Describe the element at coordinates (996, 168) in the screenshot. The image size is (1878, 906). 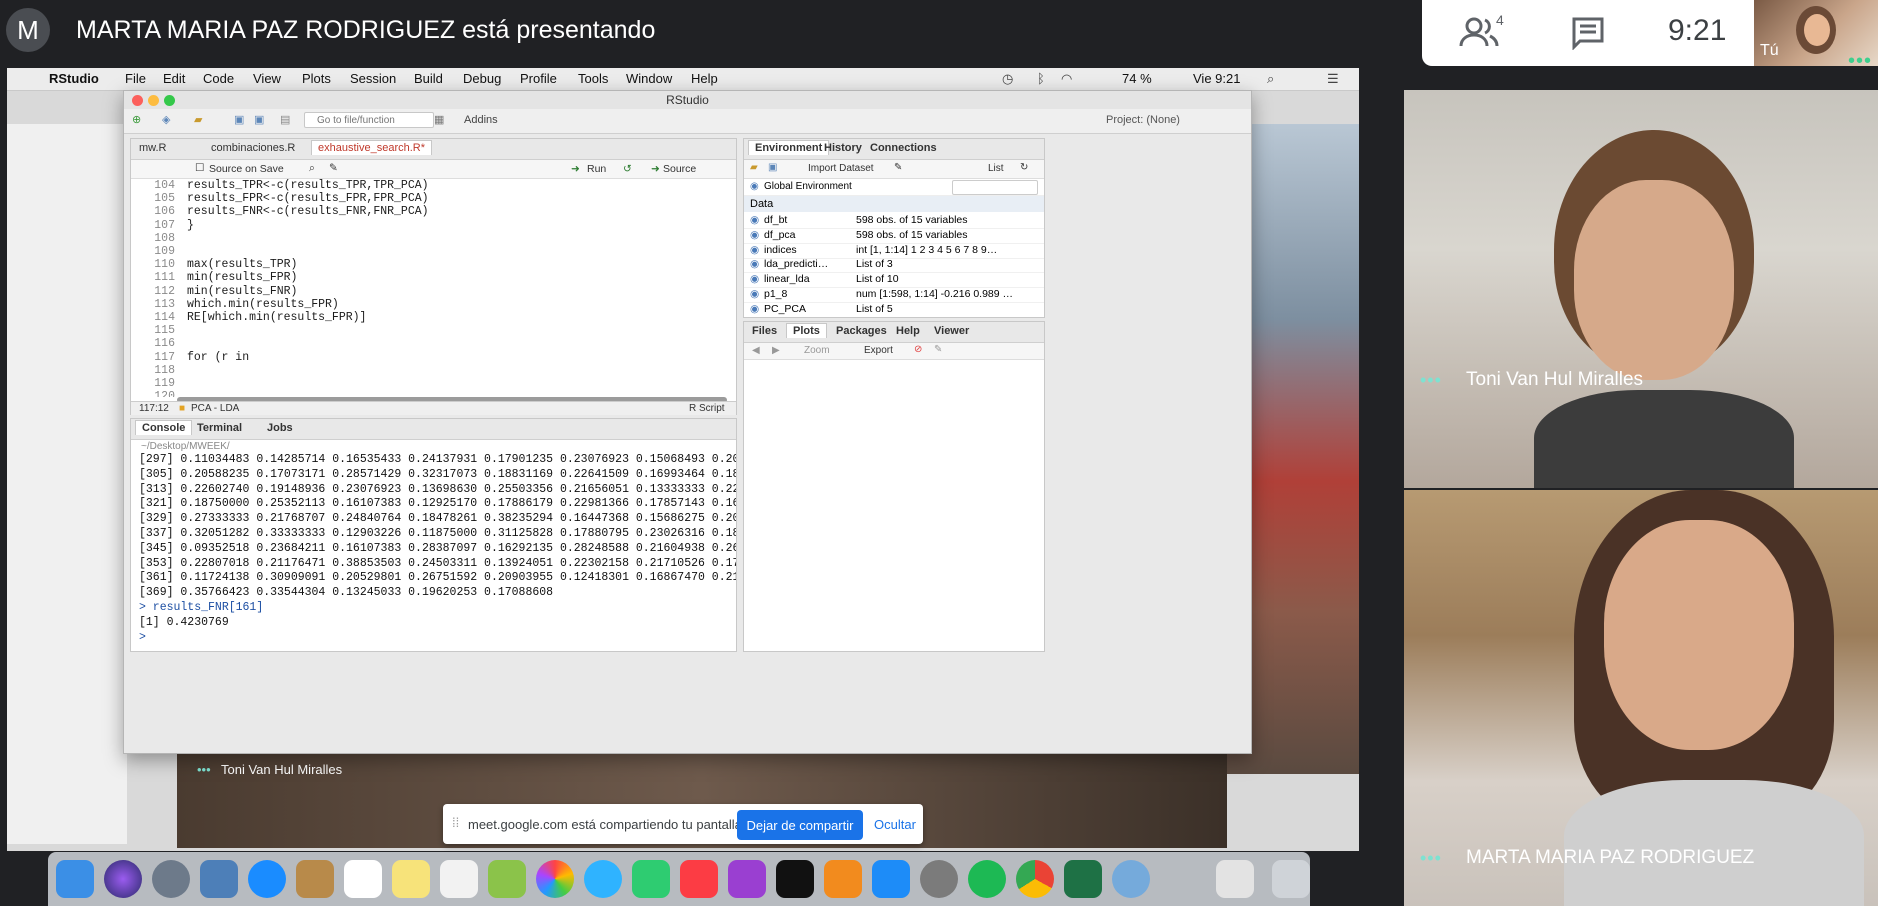
I see `list-mode-selector: List` at that location.